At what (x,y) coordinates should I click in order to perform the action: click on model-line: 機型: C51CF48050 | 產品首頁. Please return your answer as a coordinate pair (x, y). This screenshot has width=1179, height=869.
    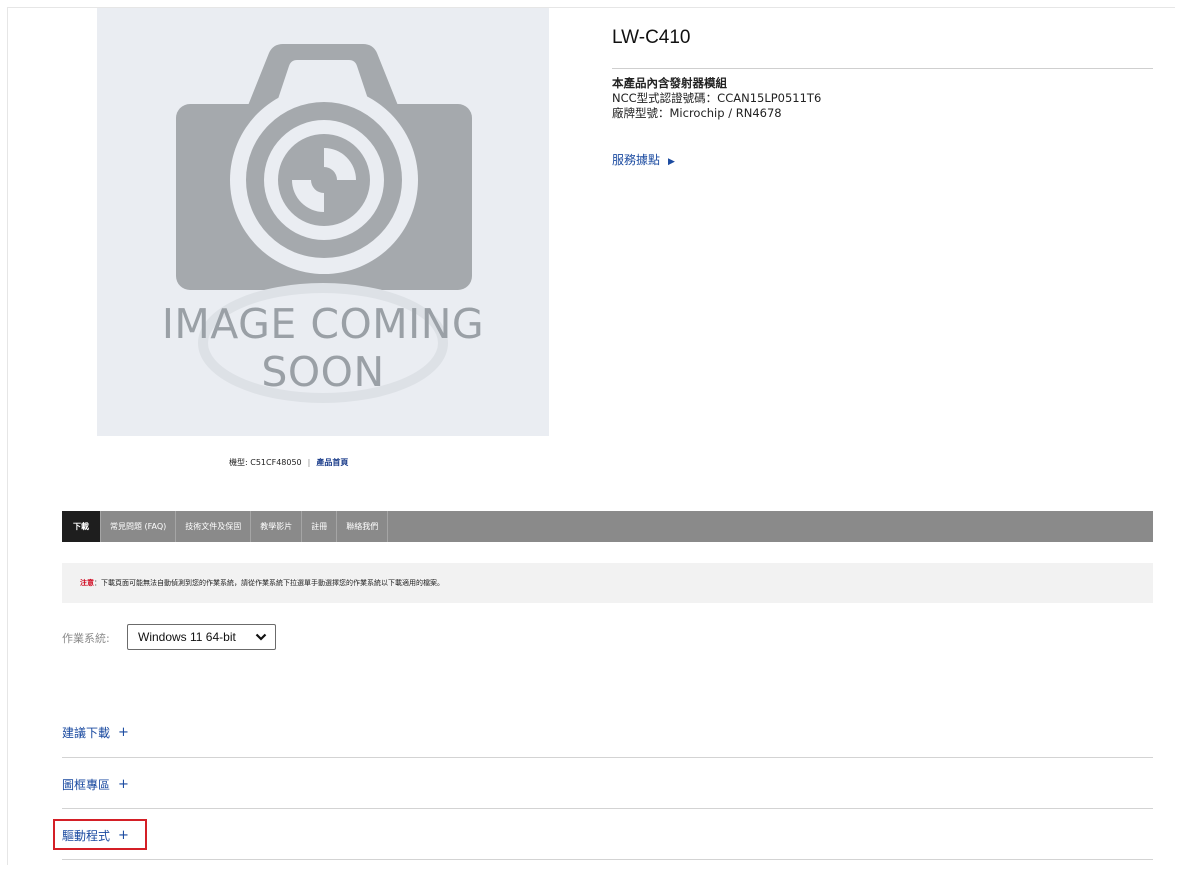
    Looking at the image, I should click on (288, 462).